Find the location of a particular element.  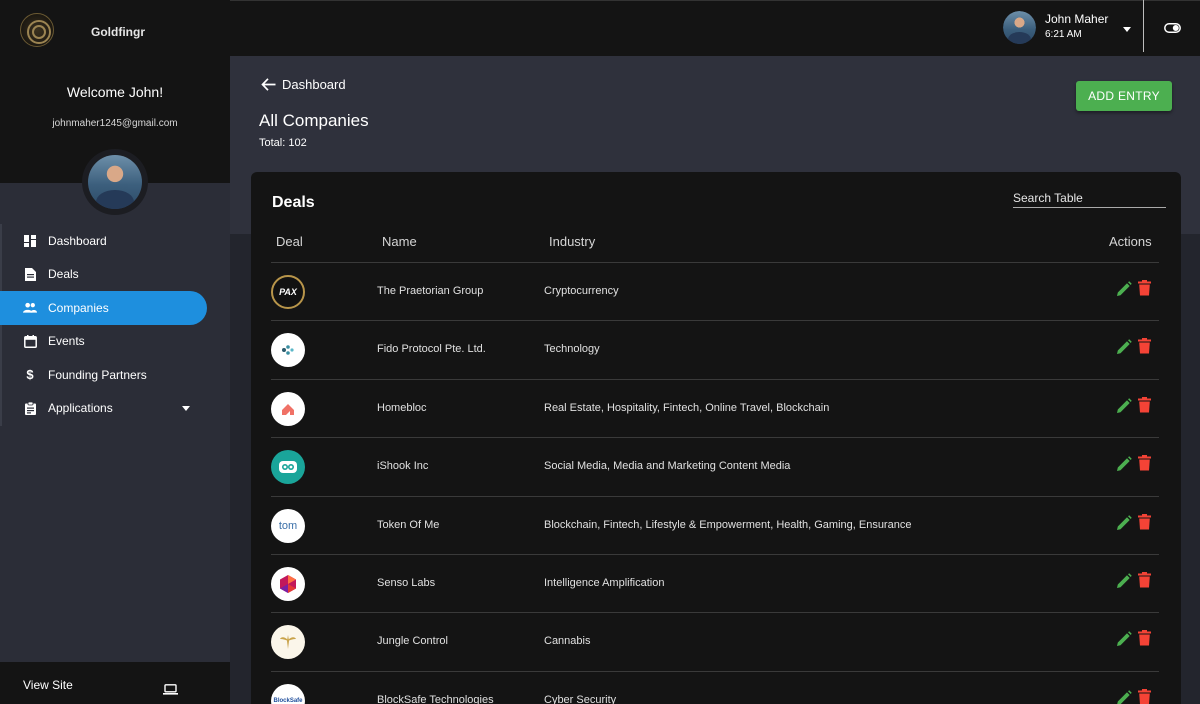

calendar-icon is located at coordinates (30, 341).